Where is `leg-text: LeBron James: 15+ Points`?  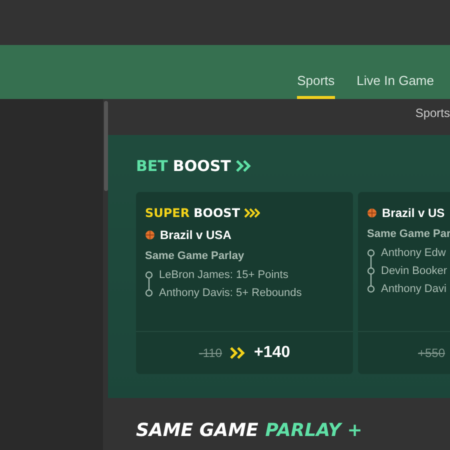 leg-text: LeBron James: 15+ Points is located at coordinates (224, 275).